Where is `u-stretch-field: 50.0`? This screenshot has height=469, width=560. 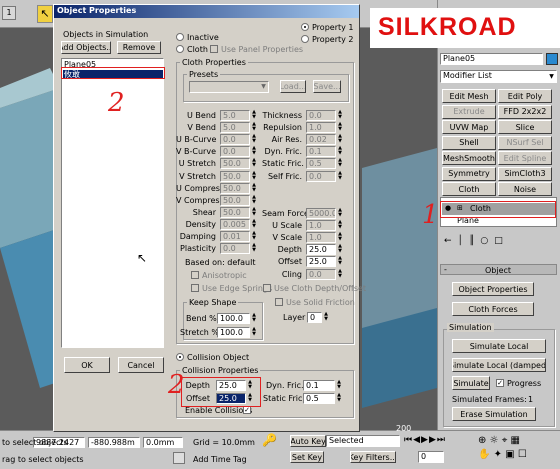 u-stretch-field: 50.0 is located at coordinates (235, 164).